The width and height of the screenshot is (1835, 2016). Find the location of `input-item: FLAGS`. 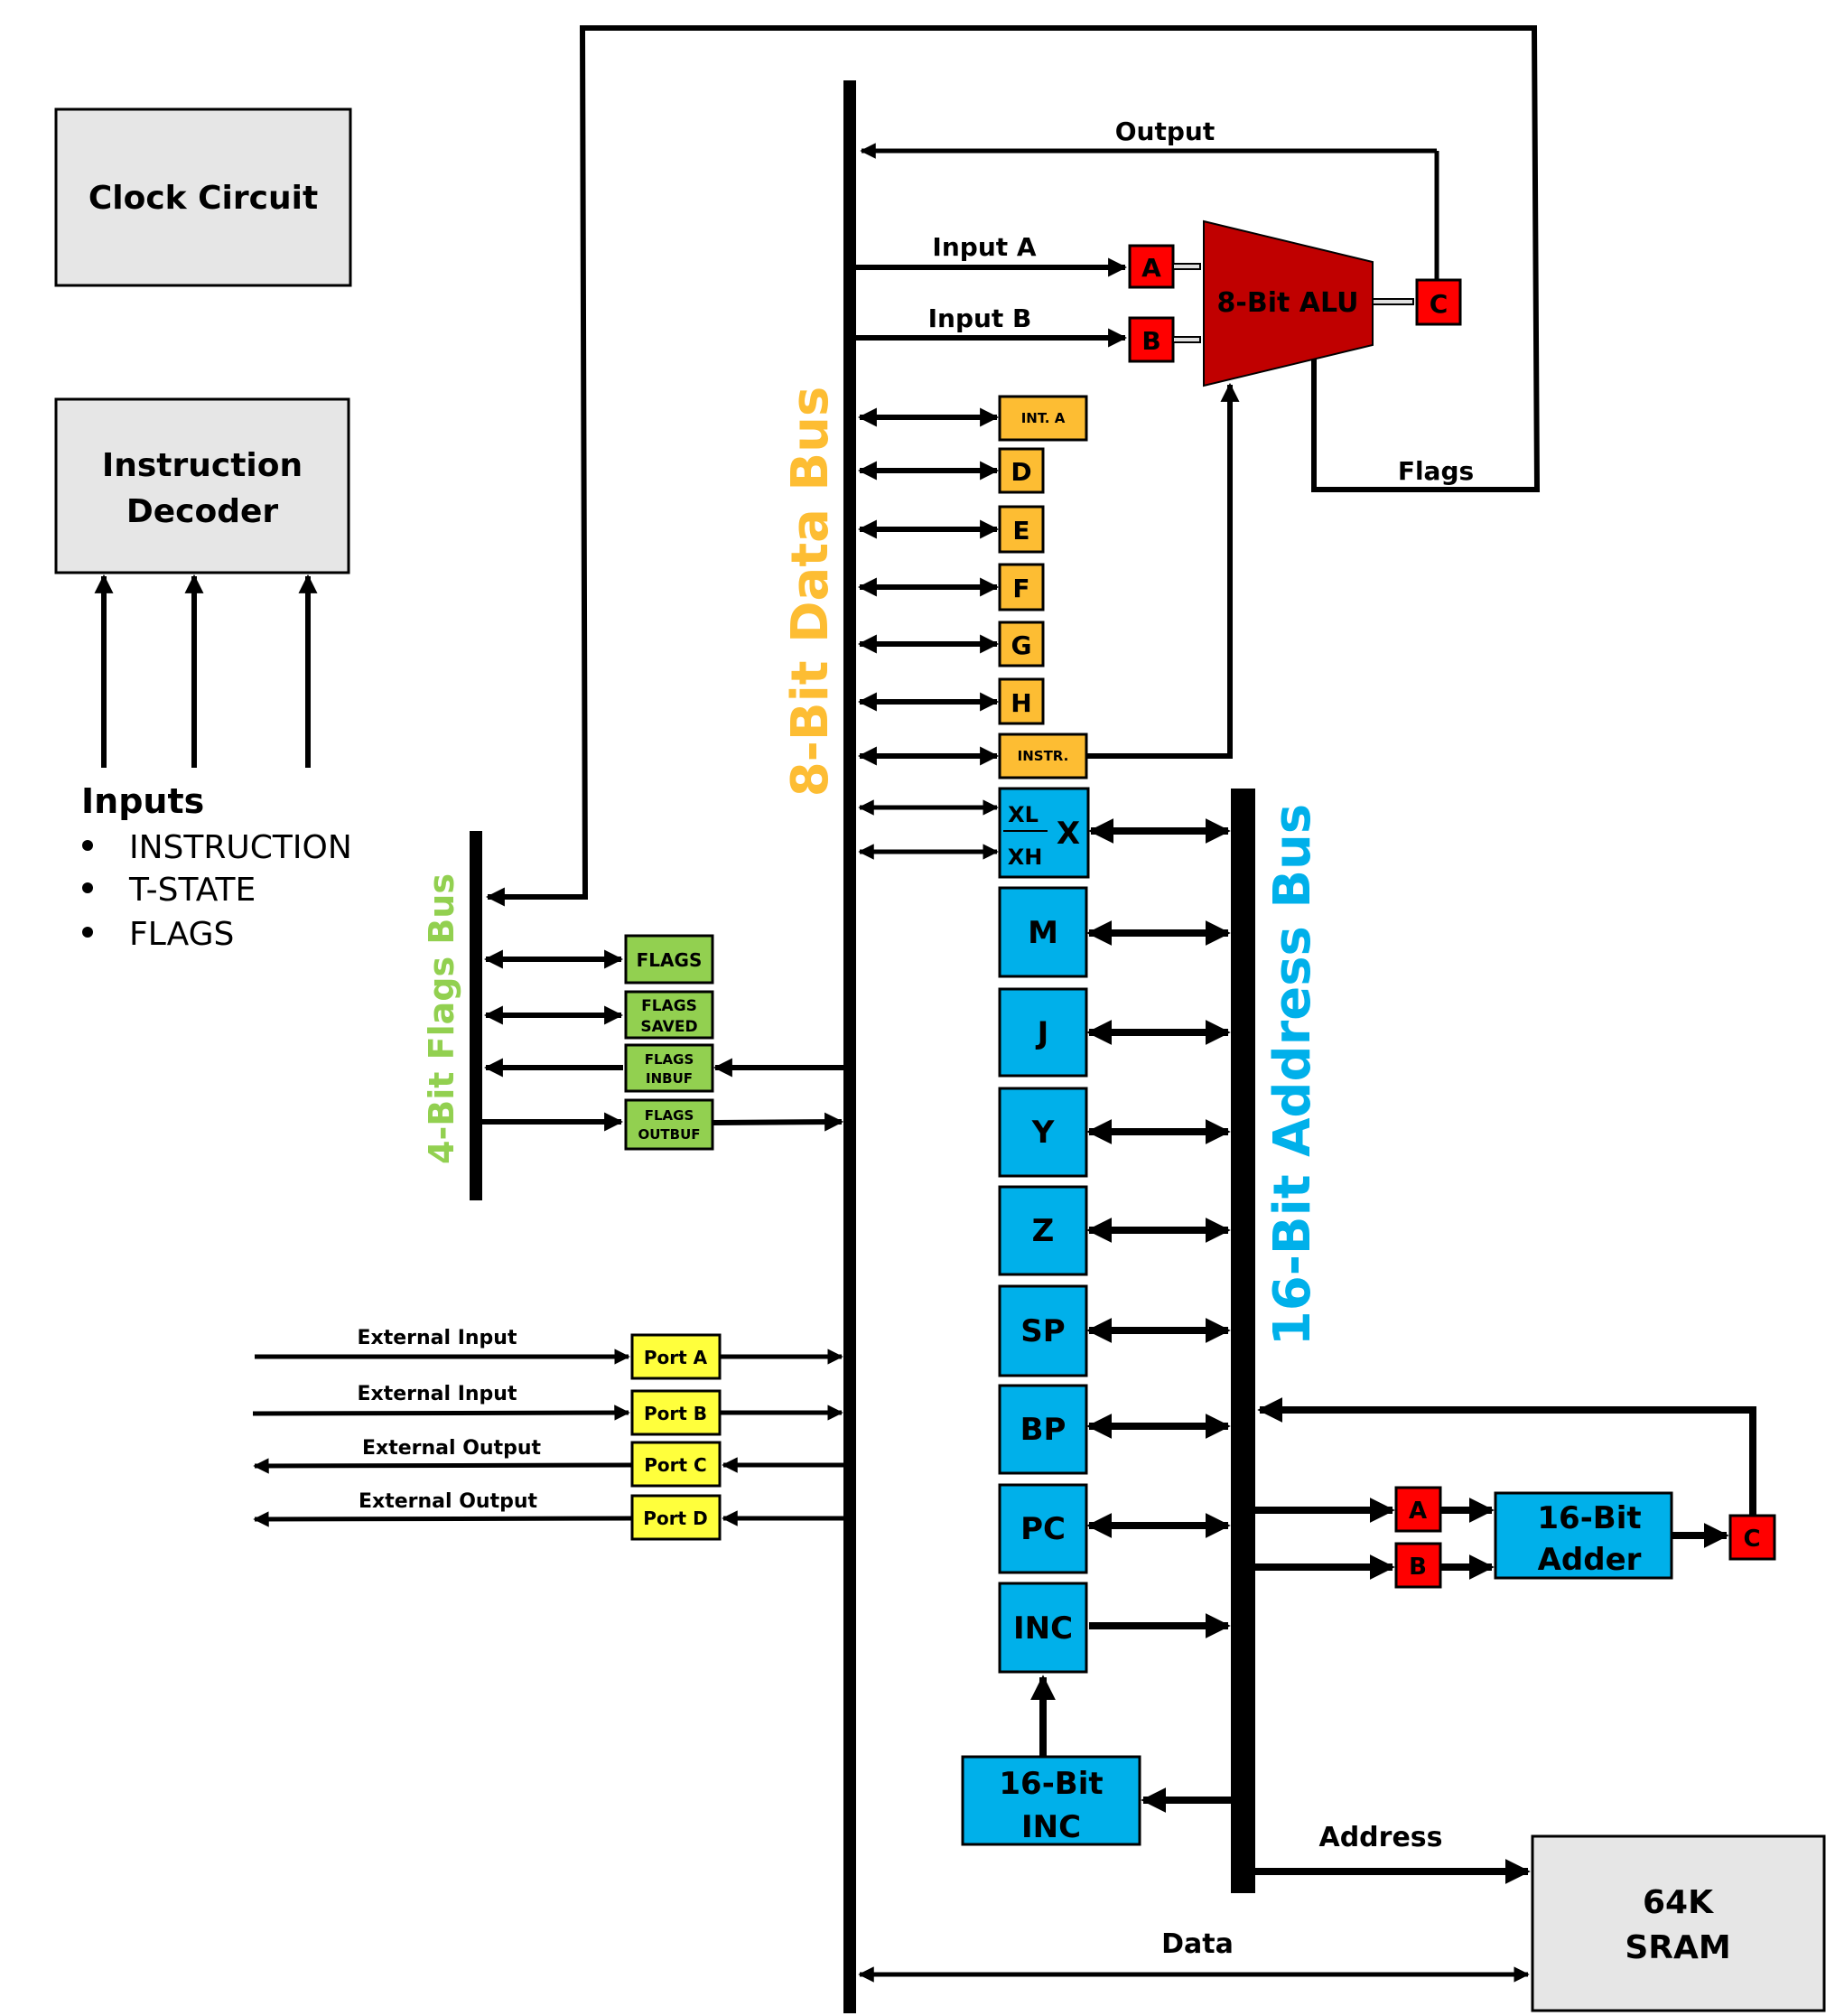

input-item: FLAGS is located at coordinates (181, 934).